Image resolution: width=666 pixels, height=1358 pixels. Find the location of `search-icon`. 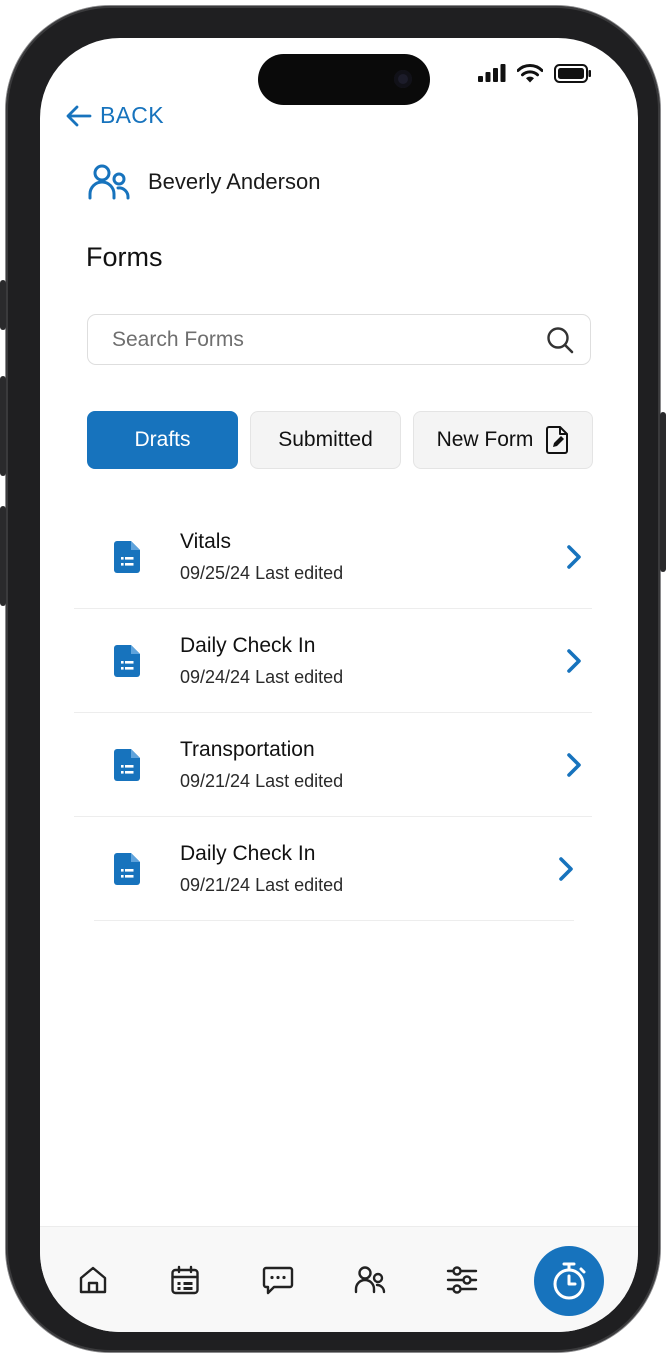

search-icon is located at coordinates (560, 340).